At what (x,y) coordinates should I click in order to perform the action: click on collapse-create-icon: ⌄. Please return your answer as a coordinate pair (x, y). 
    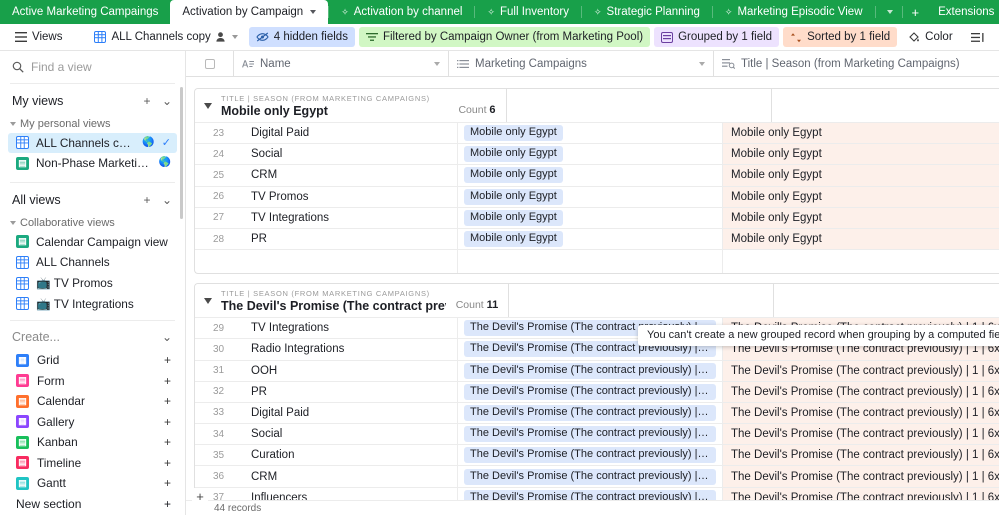
    Looking at the image, I should click on (167, 337).